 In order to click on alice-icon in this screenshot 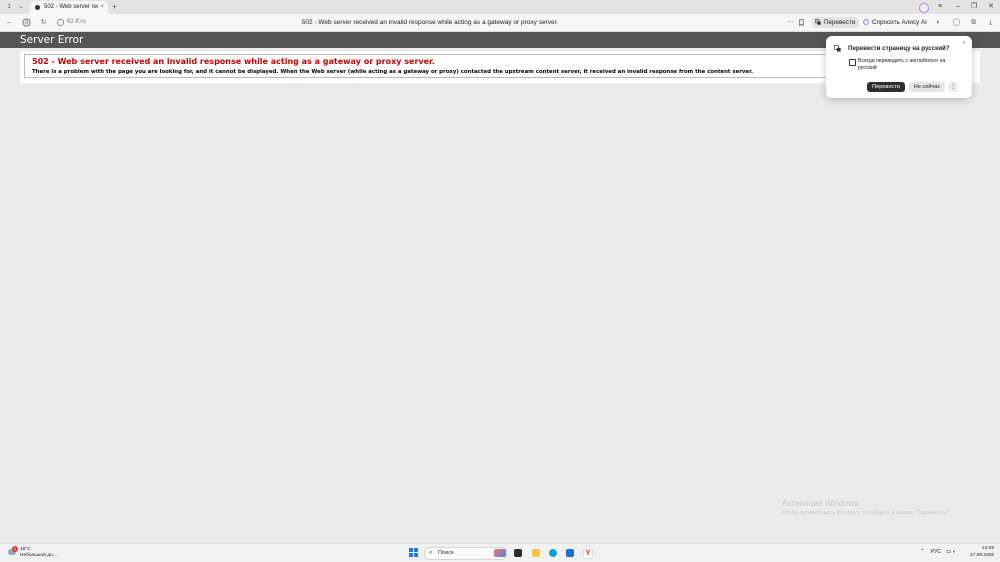, I will do `click(866, 22)`.